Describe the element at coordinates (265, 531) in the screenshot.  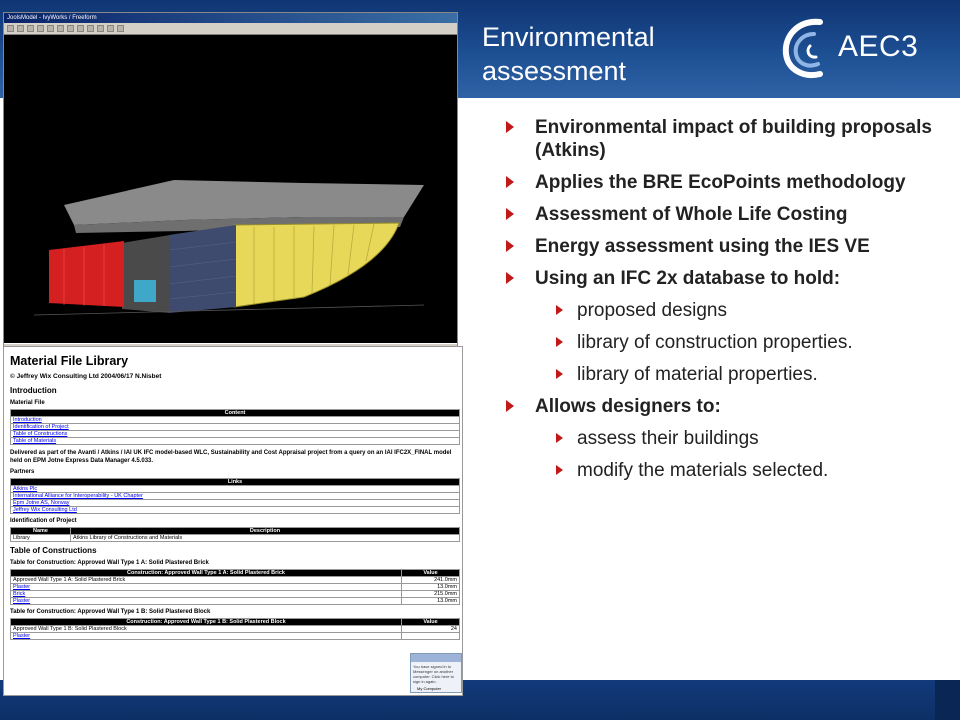
I see `id-col-description: Description` at that location.